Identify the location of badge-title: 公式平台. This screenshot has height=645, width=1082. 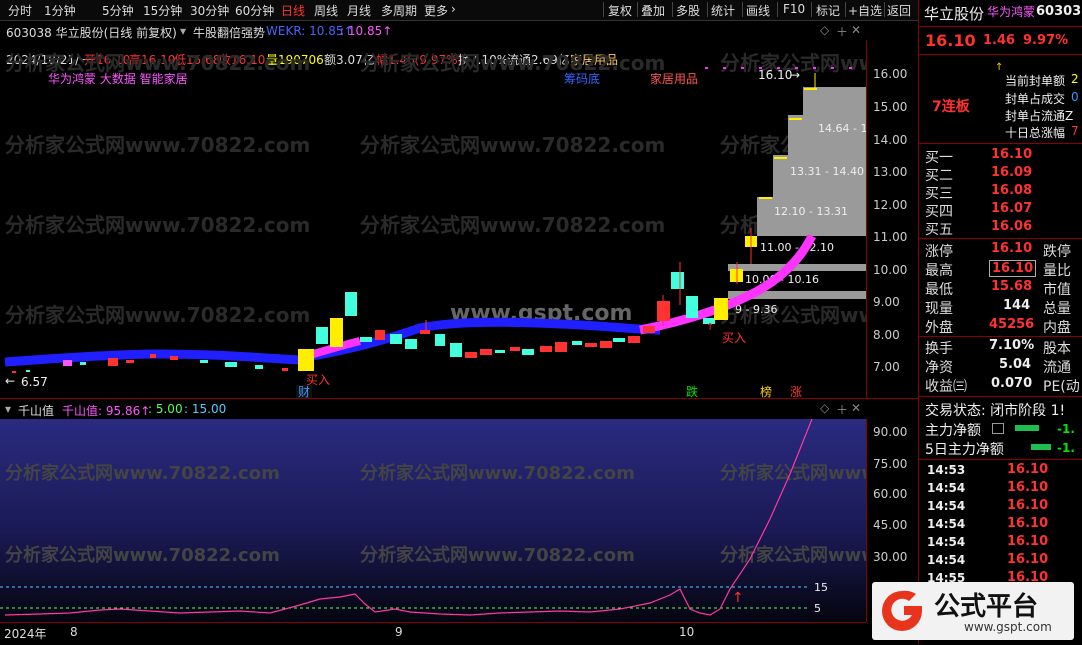
(986, 607).